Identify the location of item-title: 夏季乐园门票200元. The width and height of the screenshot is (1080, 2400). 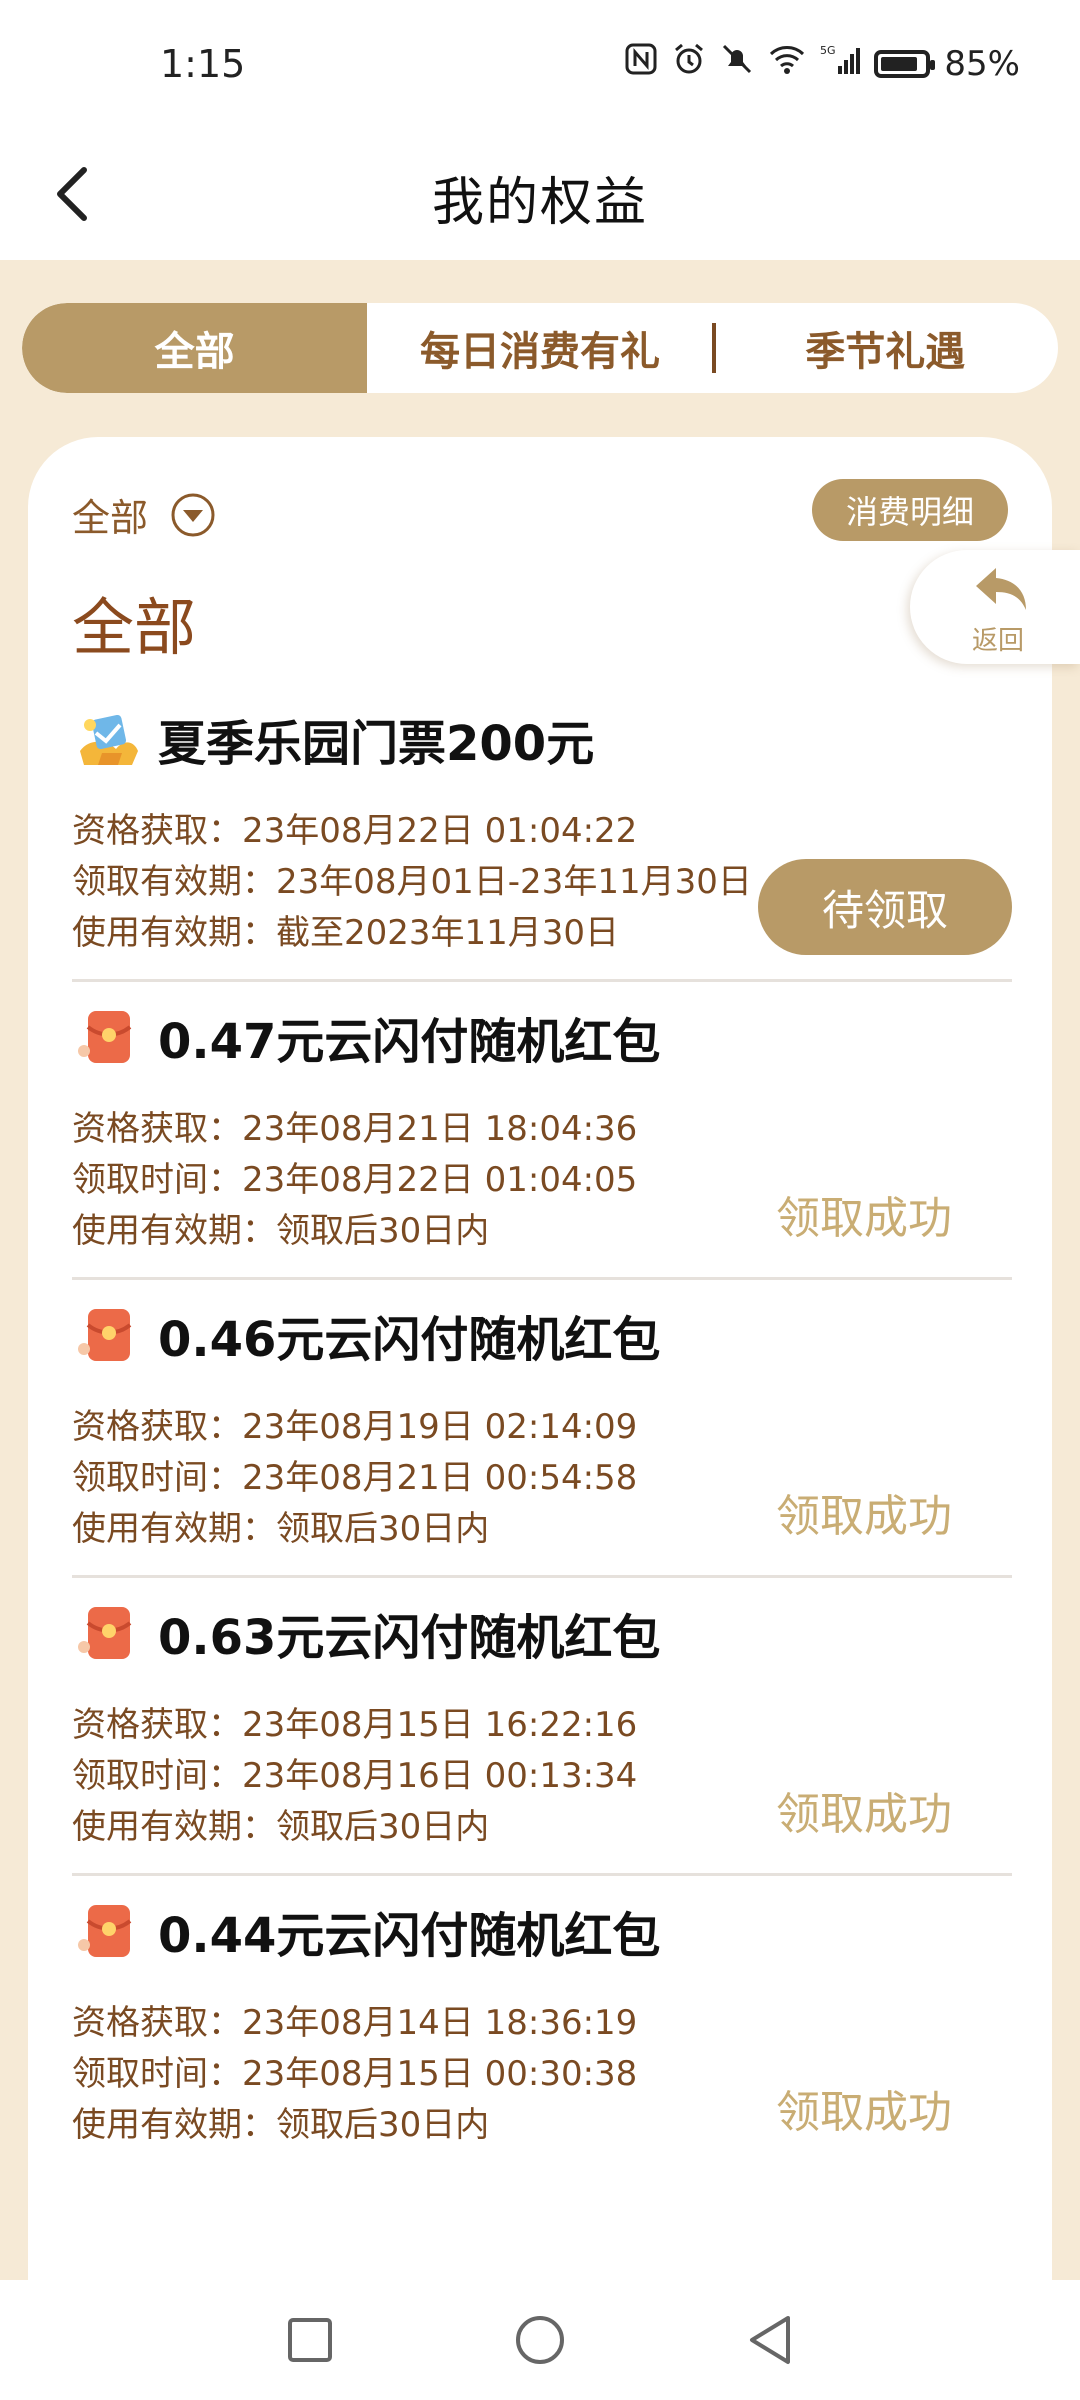
(376, 744).